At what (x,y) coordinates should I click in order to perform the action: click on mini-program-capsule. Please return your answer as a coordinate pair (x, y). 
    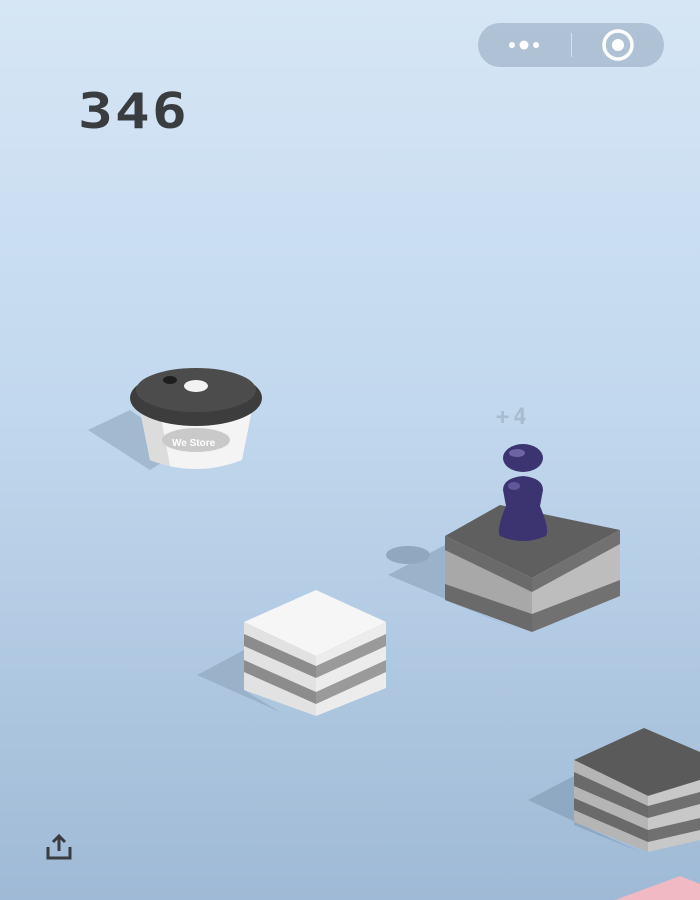
    Looking at the image, I should click on (571, 45).